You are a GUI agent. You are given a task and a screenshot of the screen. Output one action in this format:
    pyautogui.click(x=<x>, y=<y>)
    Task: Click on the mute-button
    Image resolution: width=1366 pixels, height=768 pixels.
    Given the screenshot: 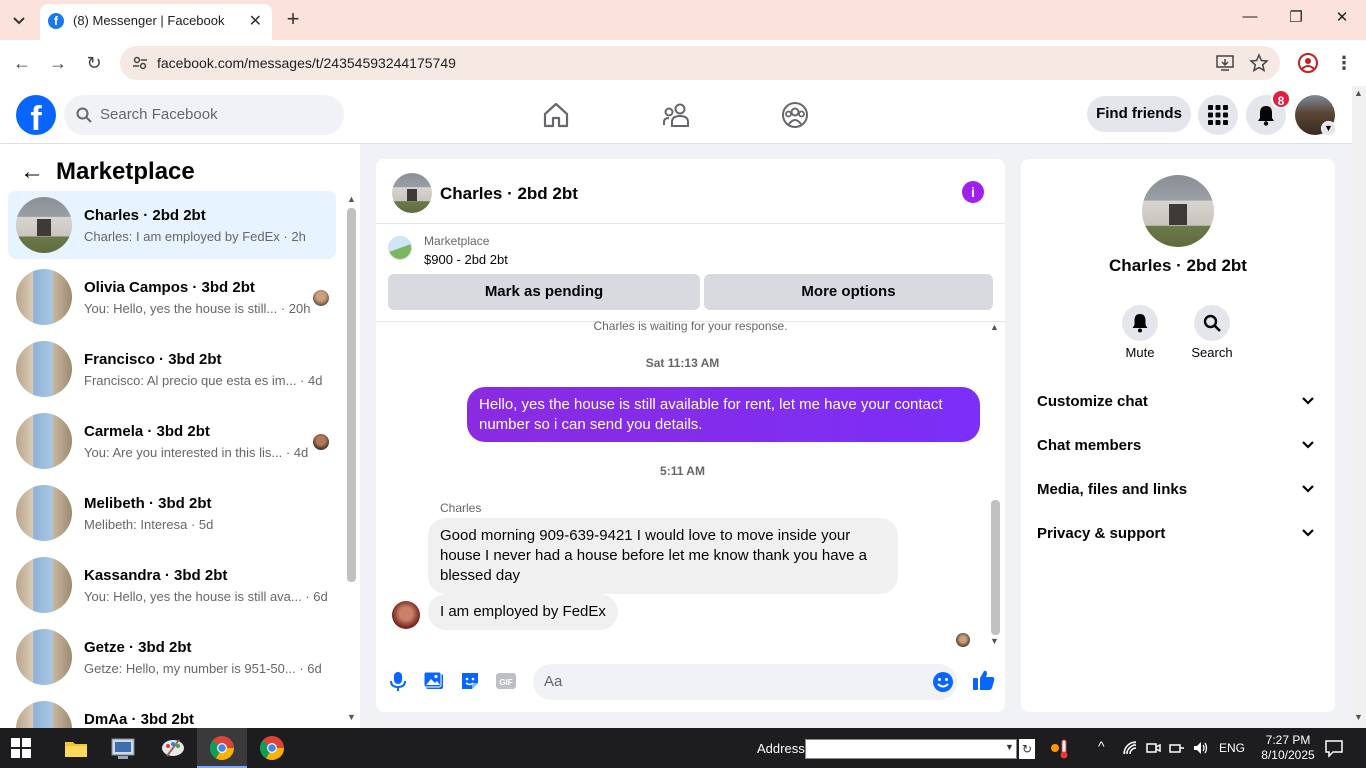 What is the action you would take?
    pyautogui.click(x=1140, y=323)
    